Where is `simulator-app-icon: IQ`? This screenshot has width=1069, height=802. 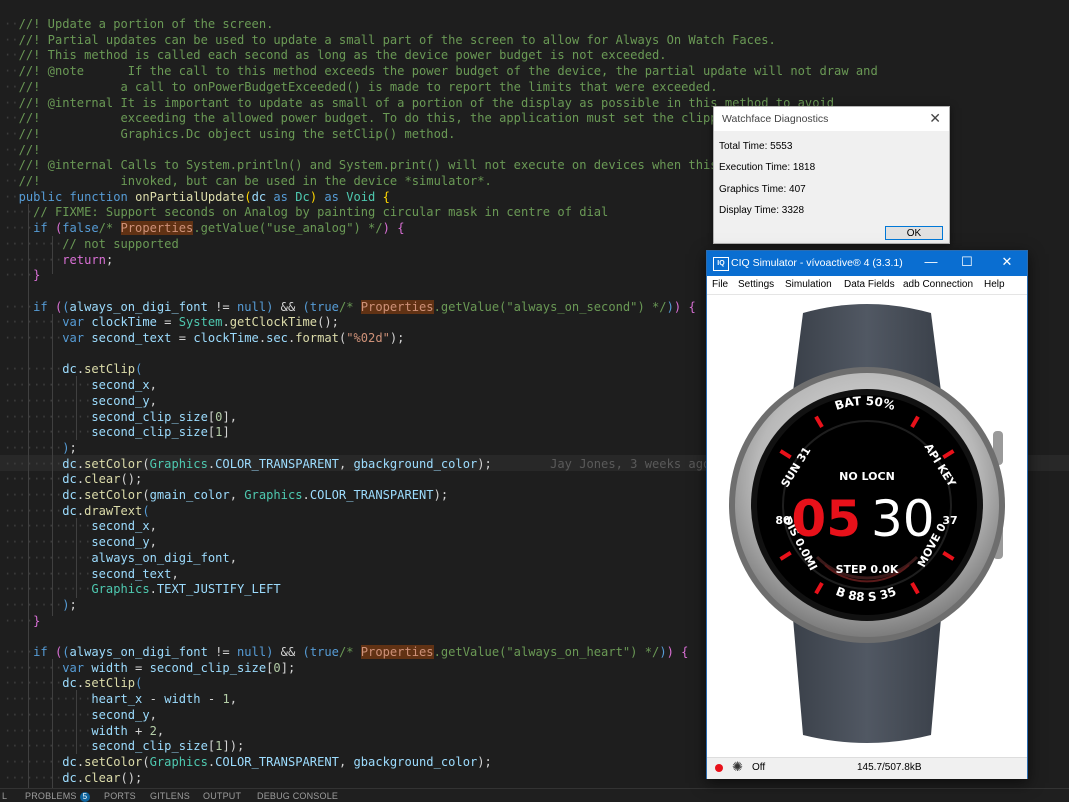
simulator-app-icon: IQ is located at coordinates (721, 264).